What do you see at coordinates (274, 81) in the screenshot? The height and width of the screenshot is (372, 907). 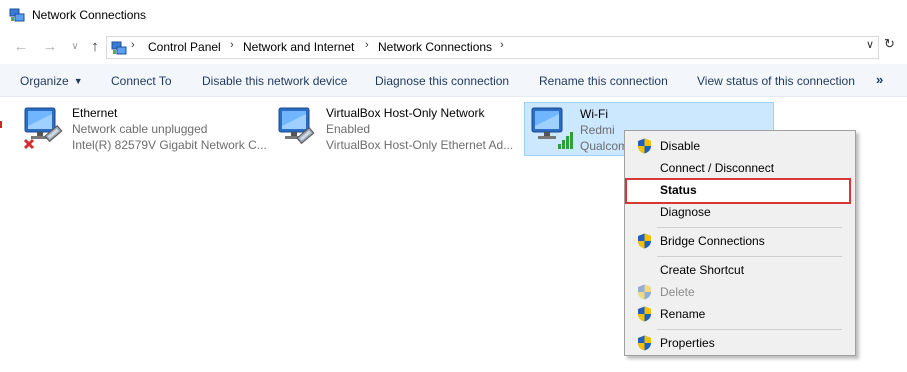 I see `disable-device-button: Disable this network device` at bounding box center [274, 81].